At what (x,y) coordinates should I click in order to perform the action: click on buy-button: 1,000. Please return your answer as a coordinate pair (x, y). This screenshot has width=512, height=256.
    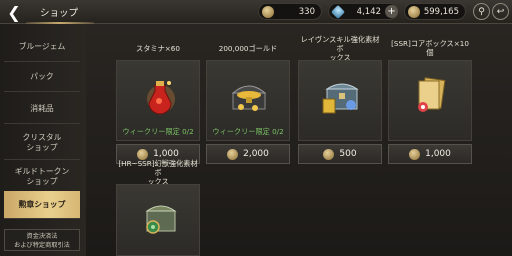
    Looking at the image, I should click on (430, 154).